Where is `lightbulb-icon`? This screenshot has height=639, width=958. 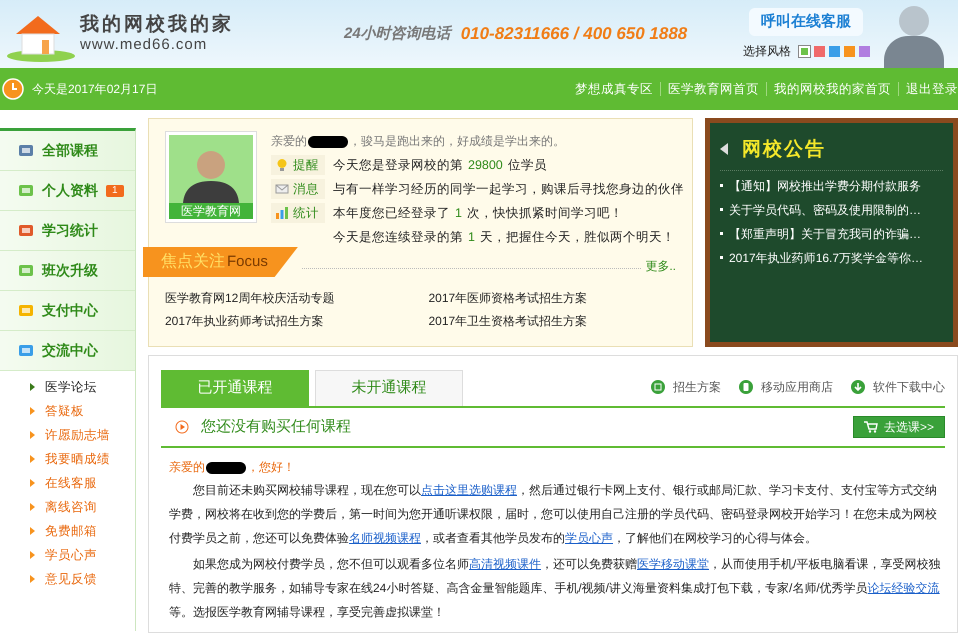
lightbulb-icon is located at coordinates (282, 165).